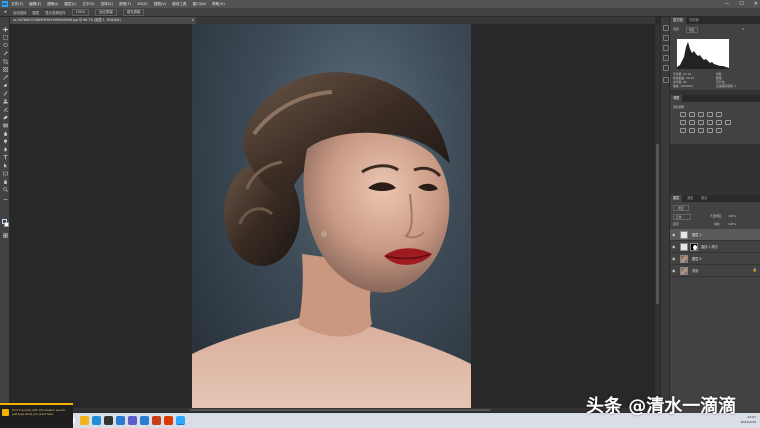  Describe the element at coordinates (732, 224) in the screenshot. I see `fill-value: 100%` at that location.